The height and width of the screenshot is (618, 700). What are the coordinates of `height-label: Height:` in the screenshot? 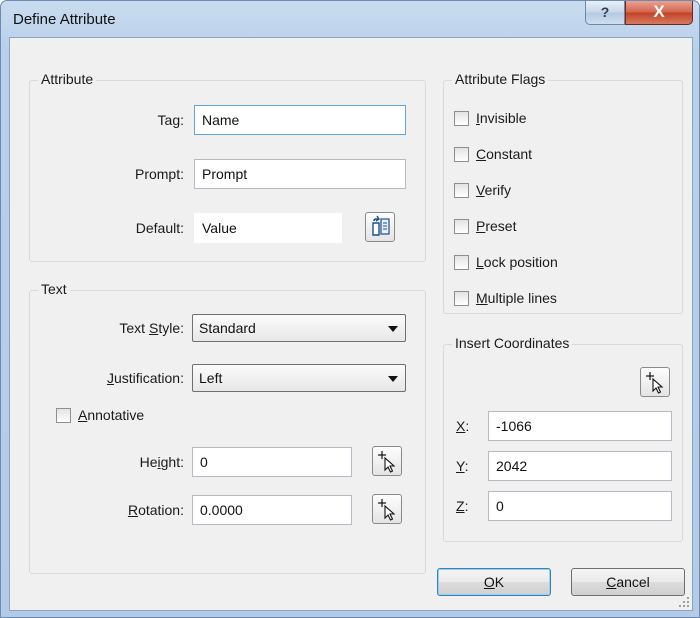 It's located at (161, 462).